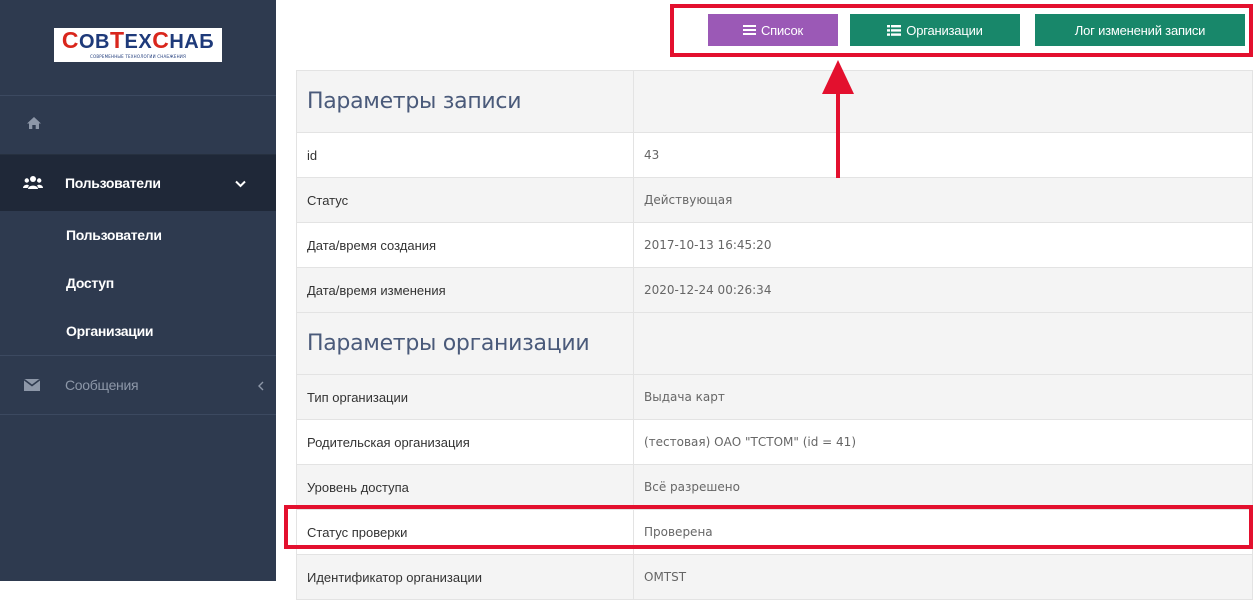 The height and width of the screenshot is (600, 1253). I want to click on row-label: Родительская организация, so click(465, 442).